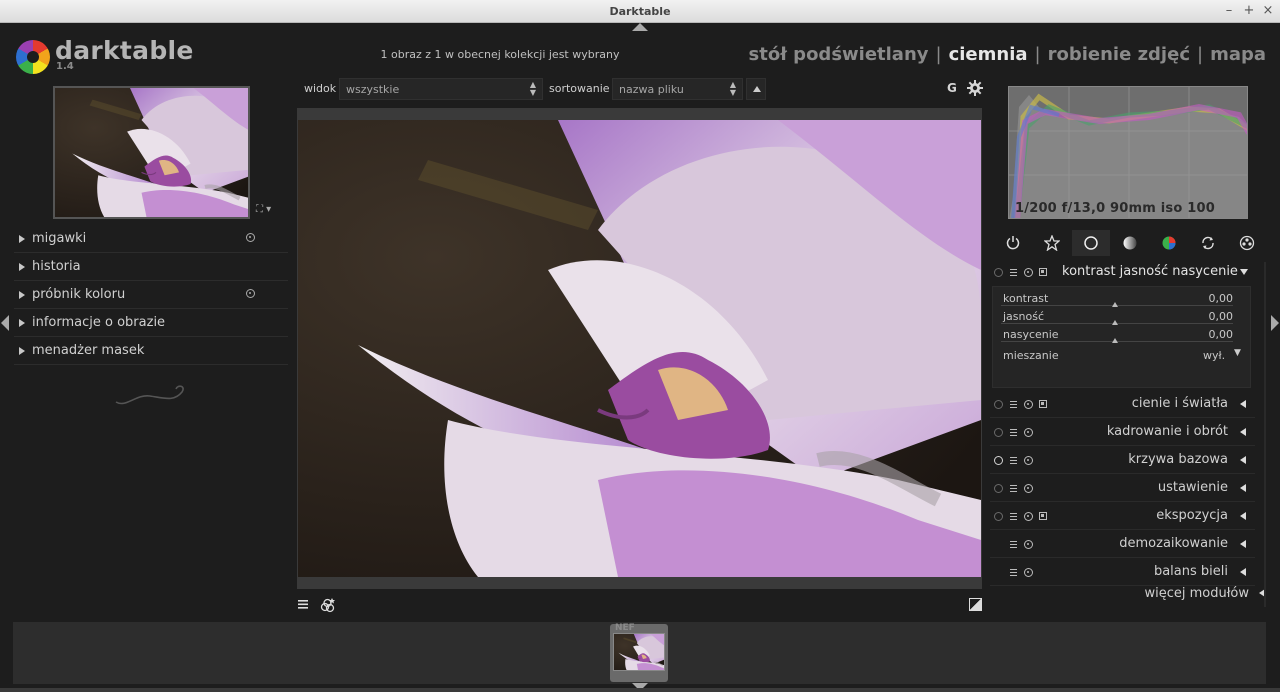 The height and width of the screenshot is (692, 1280). I want to click on slider-label: jasność, so click(1024, 316).